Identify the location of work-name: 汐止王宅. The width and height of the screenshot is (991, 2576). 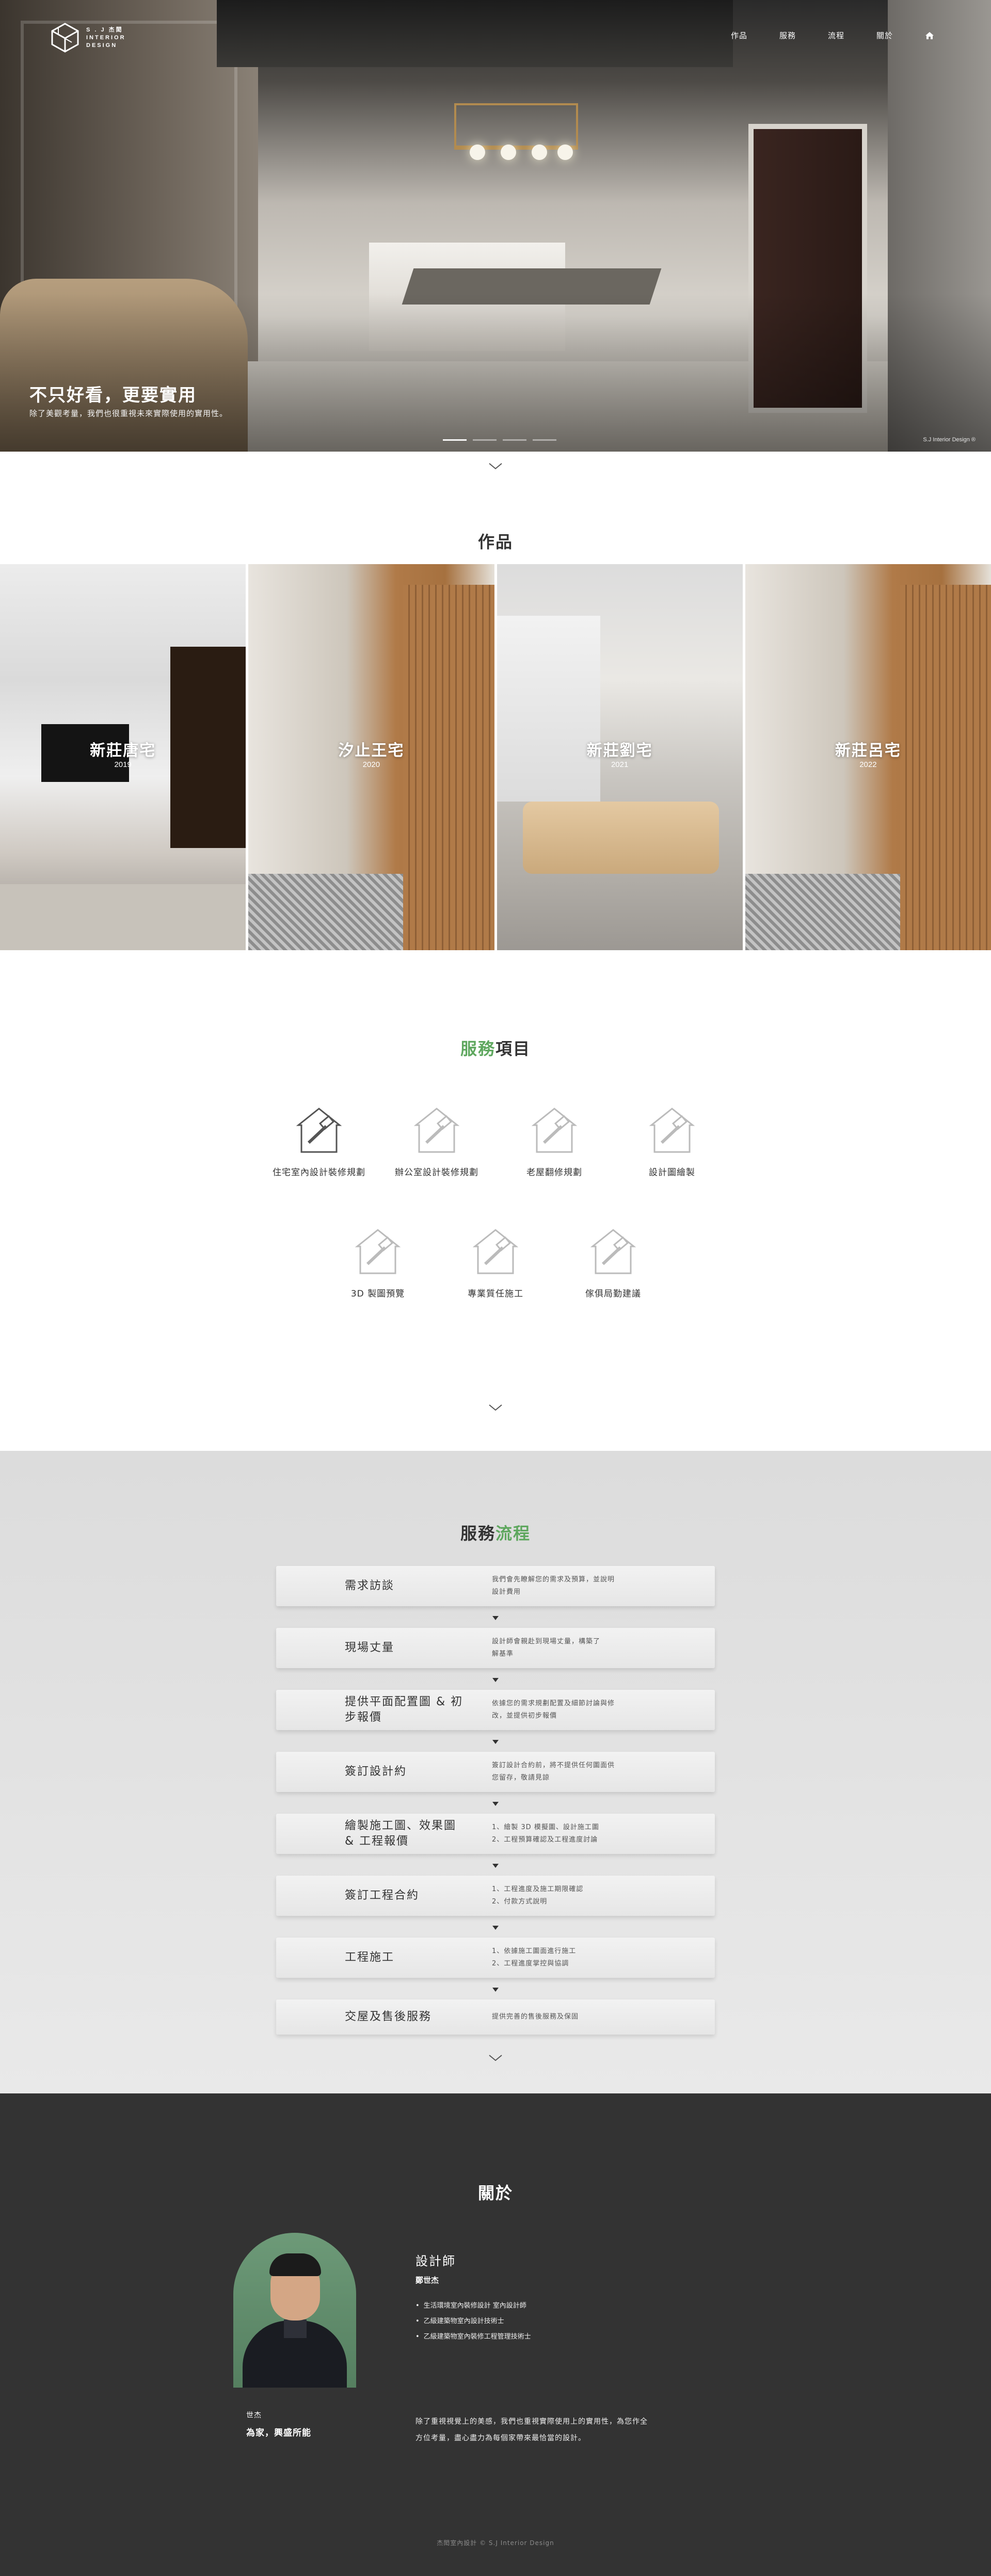
(371, 751).